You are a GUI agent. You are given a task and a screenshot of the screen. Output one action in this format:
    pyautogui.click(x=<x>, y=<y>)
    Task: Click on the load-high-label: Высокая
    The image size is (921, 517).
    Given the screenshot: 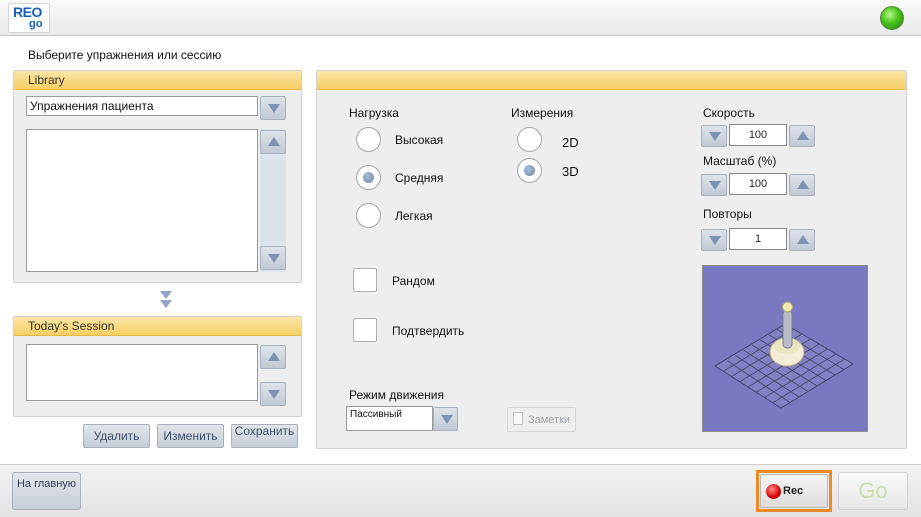 What is the action you would take?
    pyautogui.click(x=419, y=140)
    